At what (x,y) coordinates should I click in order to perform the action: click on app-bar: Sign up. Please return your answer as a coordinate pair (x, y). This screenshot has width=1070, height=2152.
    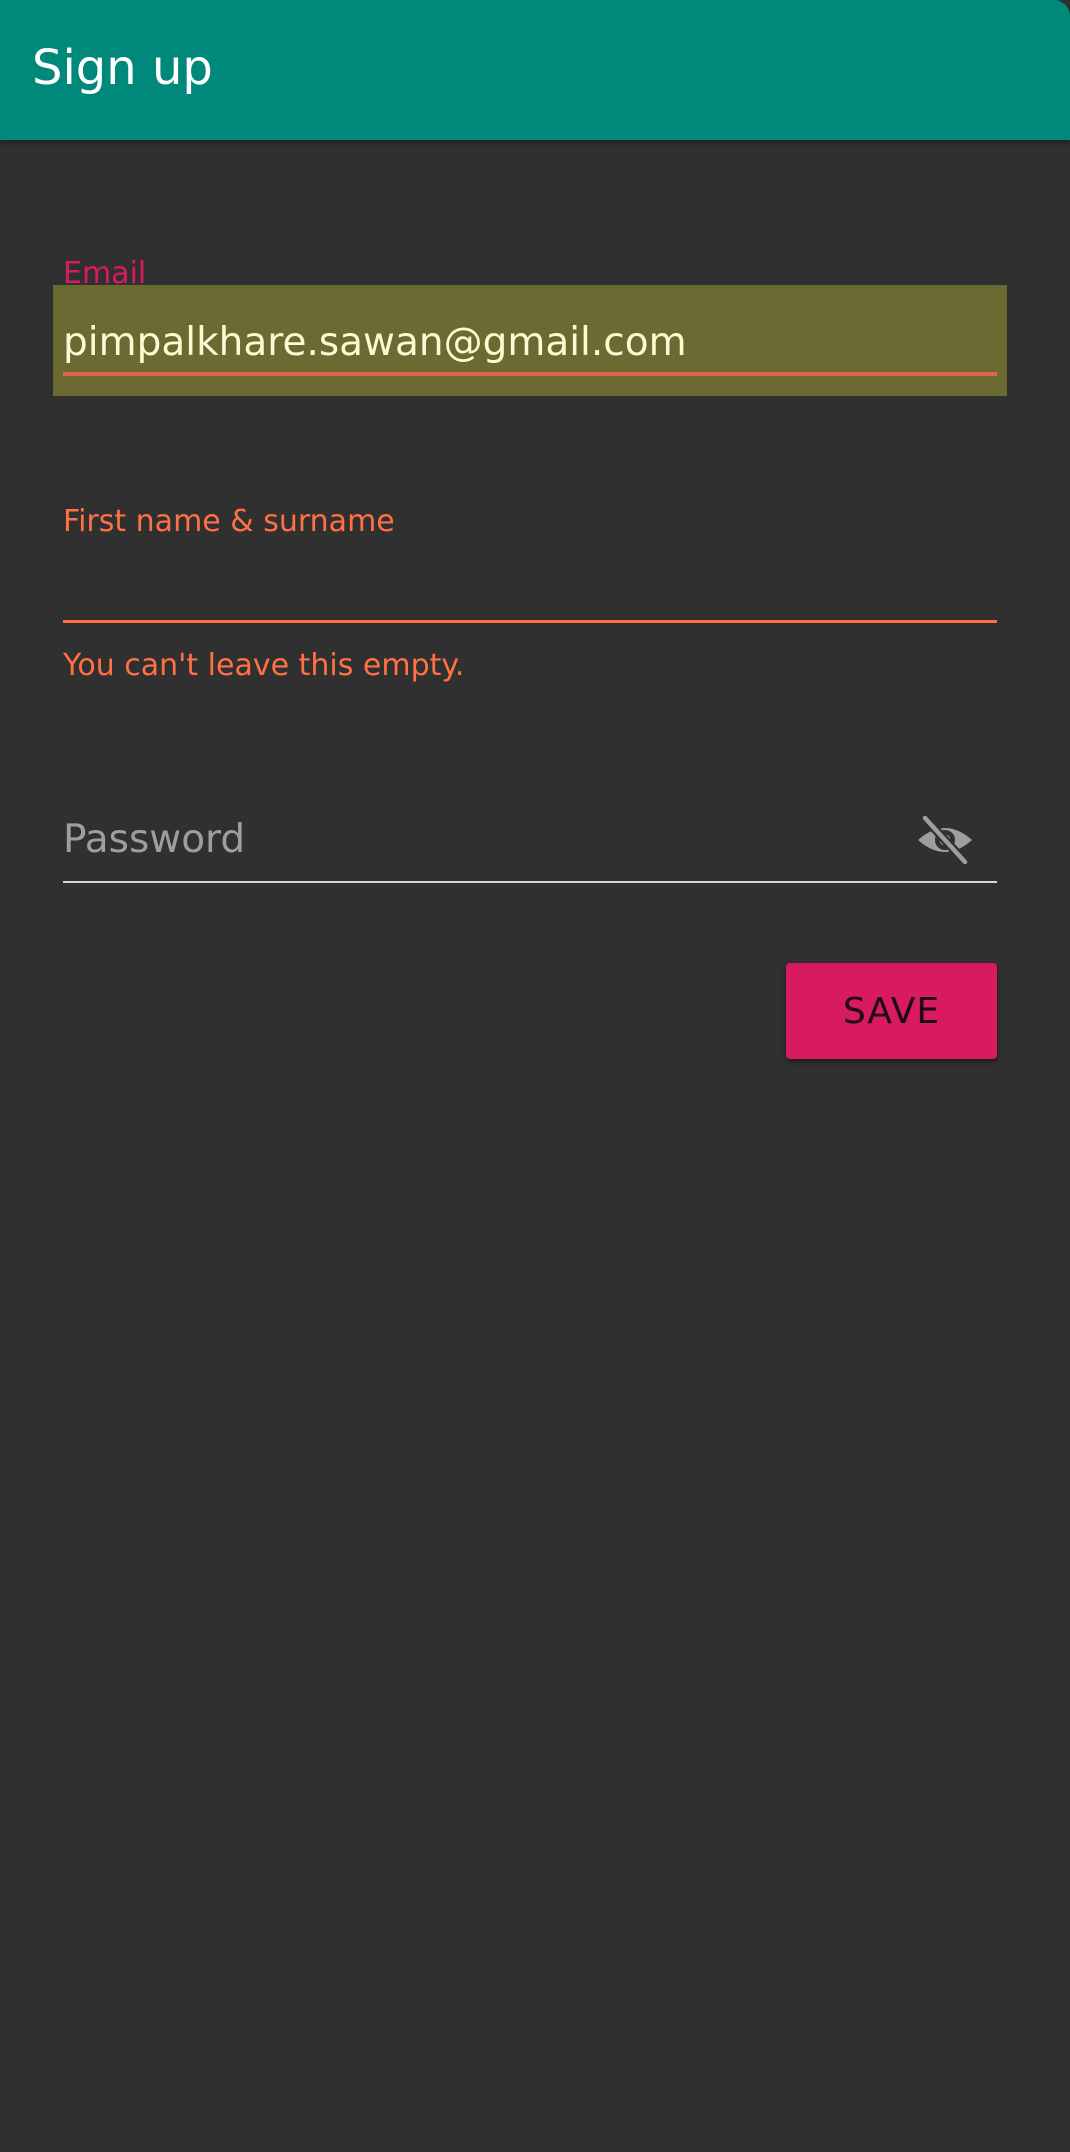
    Looking at the image, I should click on (535, 70).